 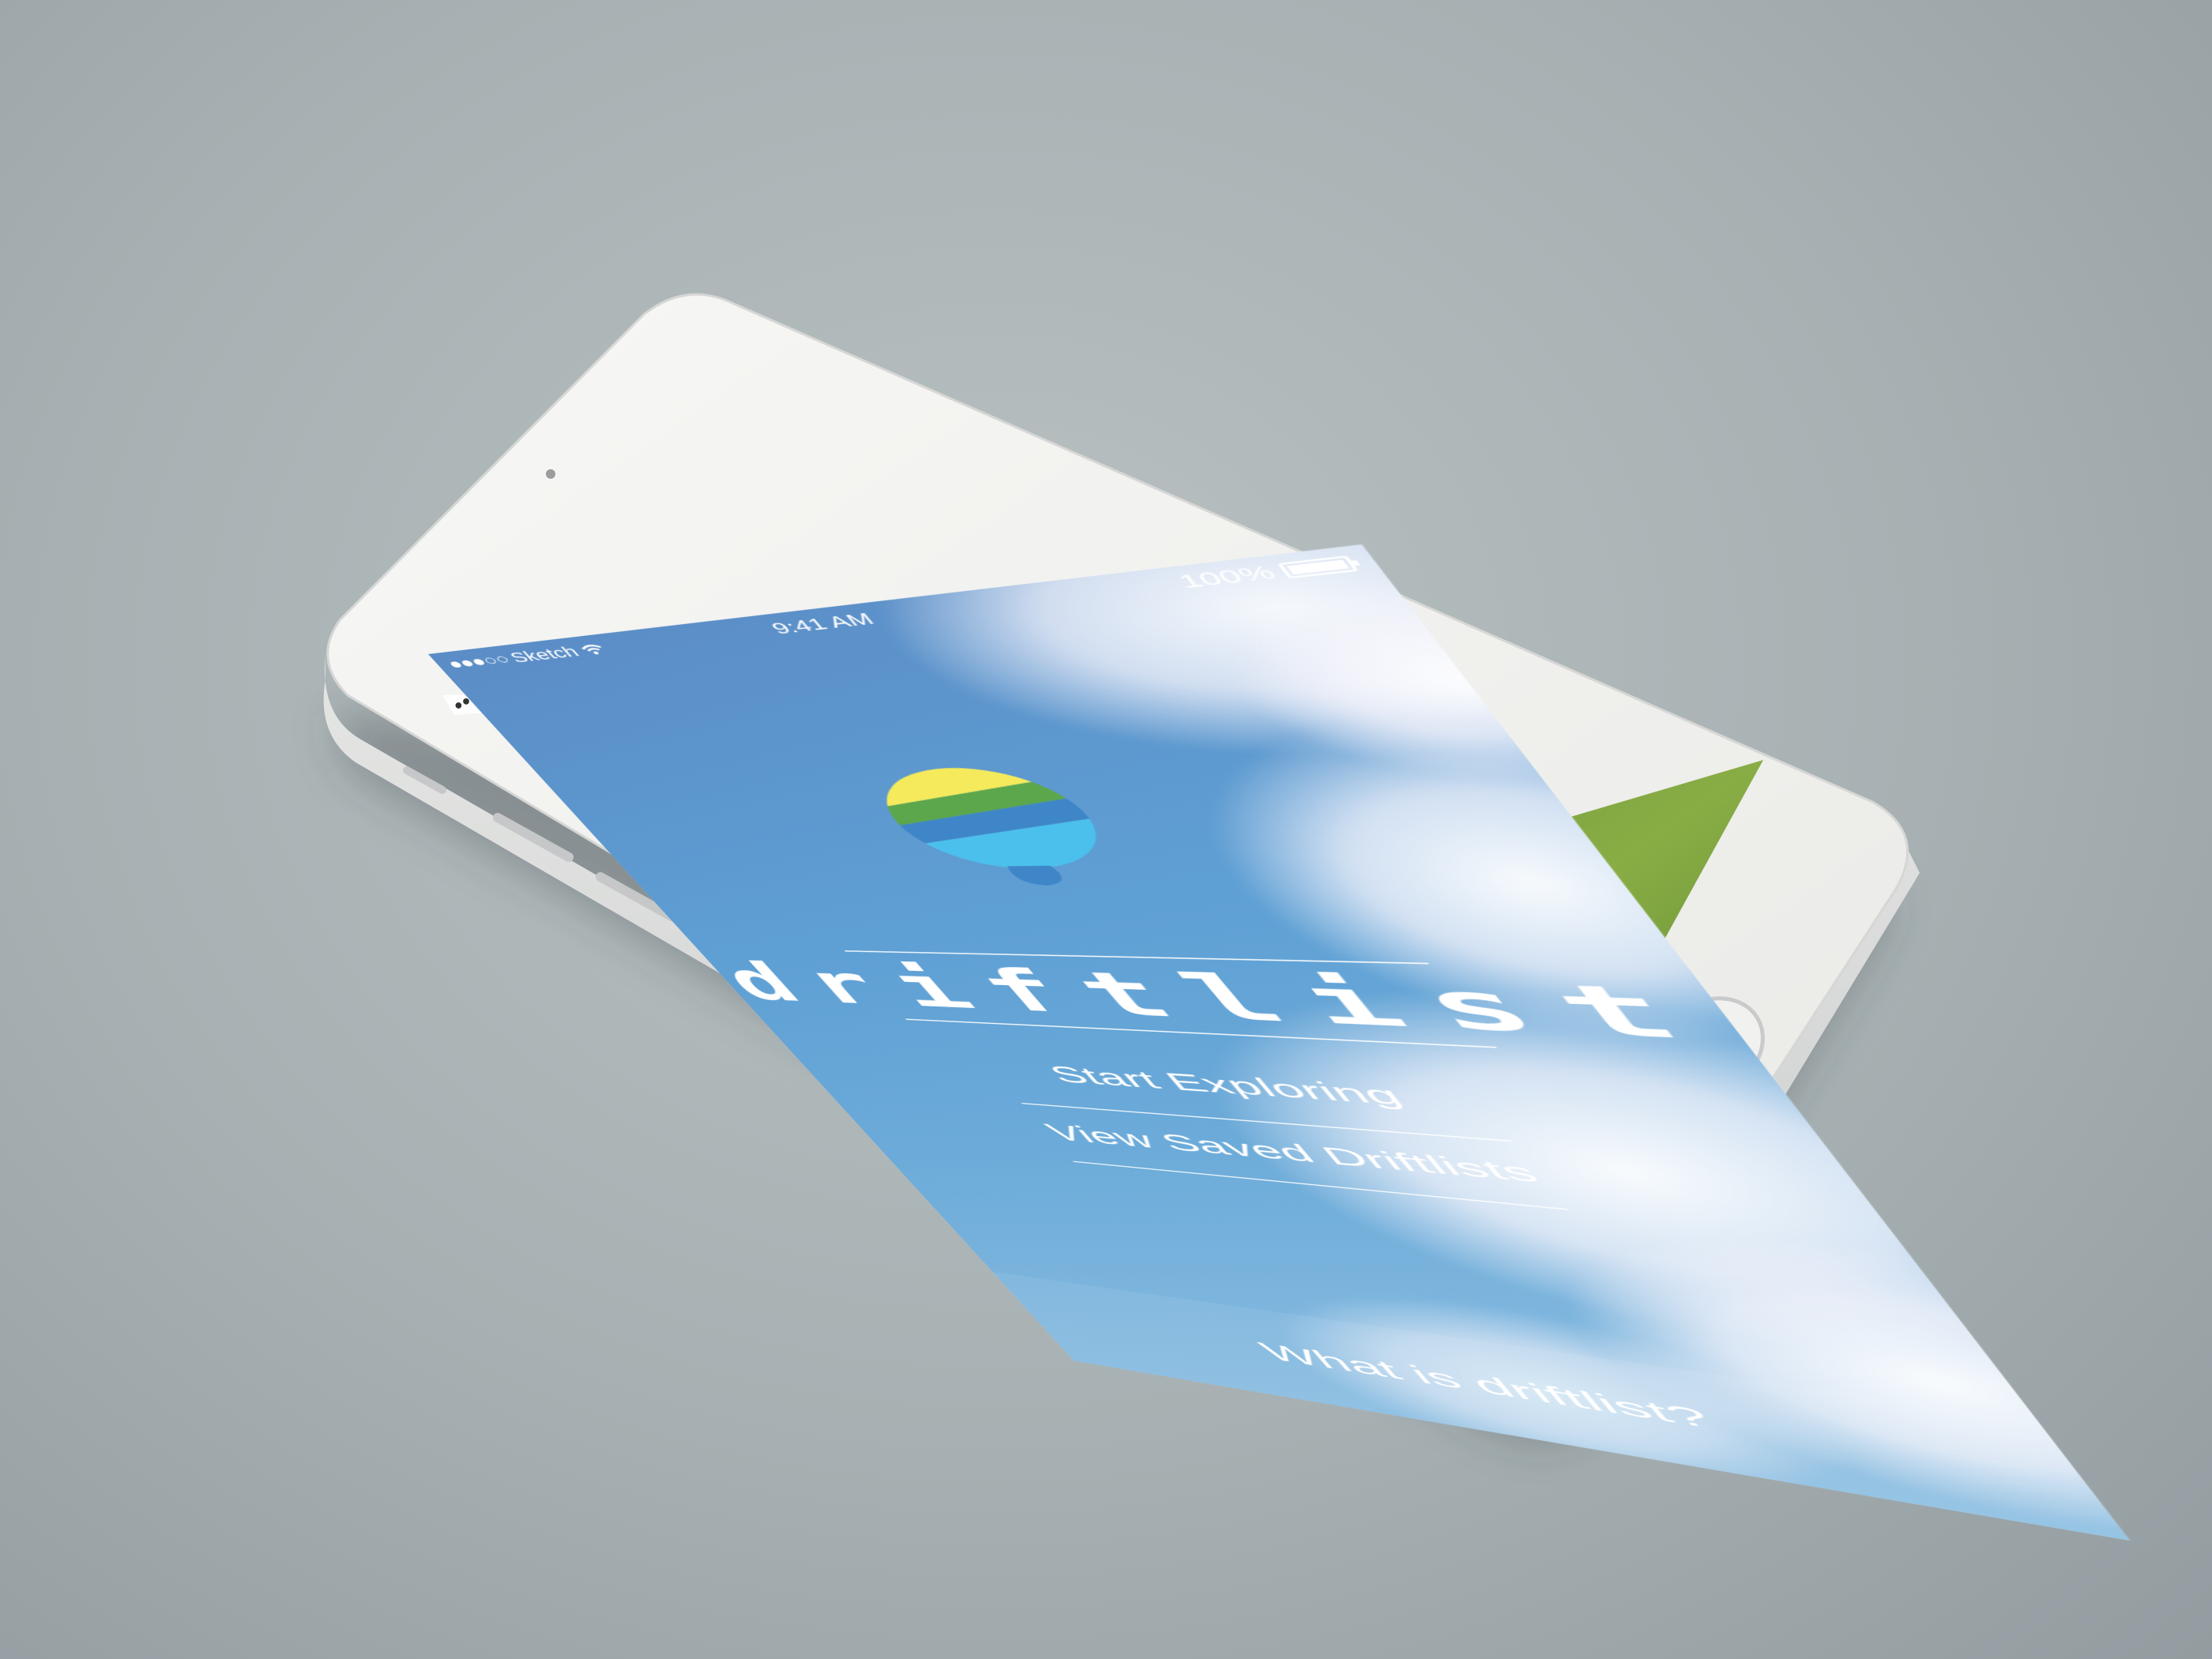 What do you see at coordinates (1227, 576) in the screenshot?
I see `battery-percent: 100%` at bounding box center [1227, 576].